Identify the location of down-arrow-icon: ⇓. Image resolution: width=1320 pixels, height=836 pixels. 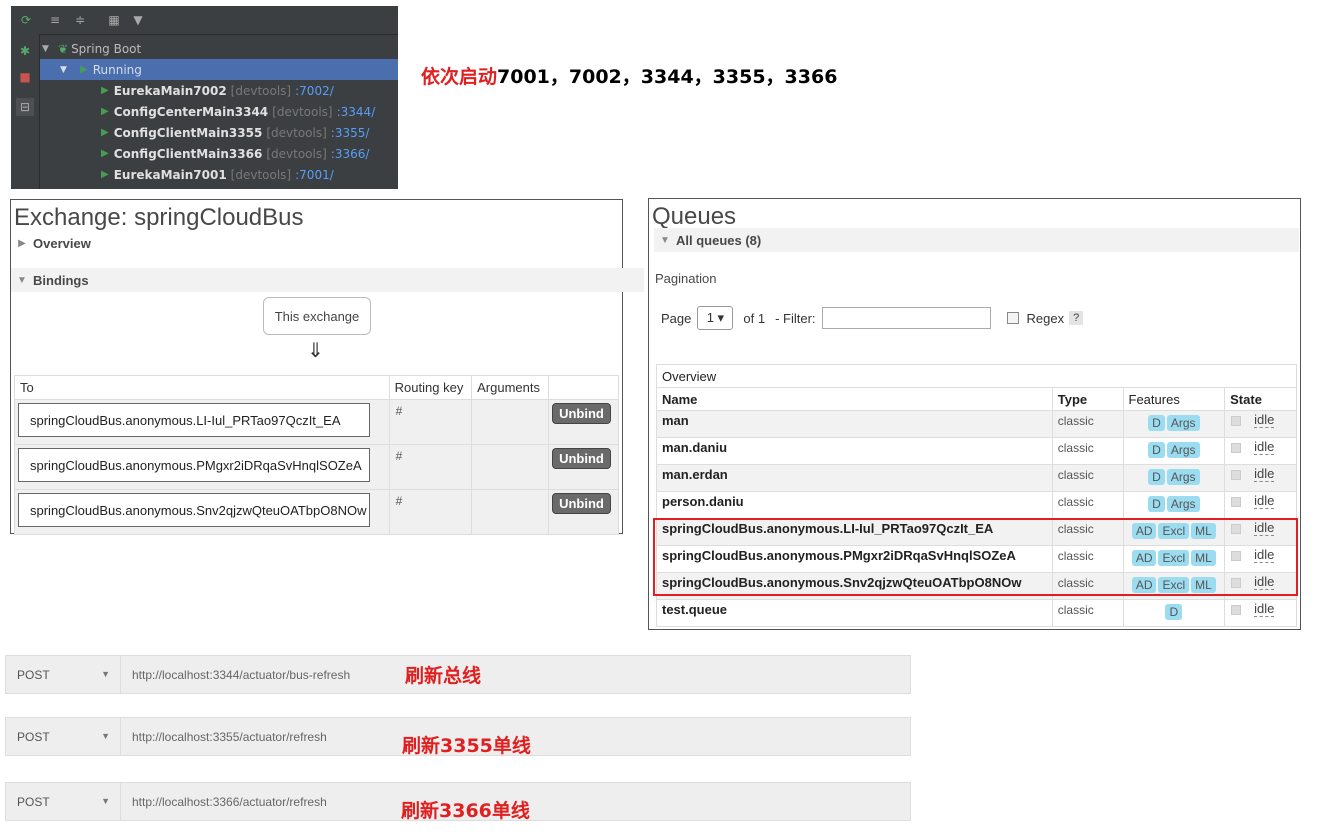
(315, 350).